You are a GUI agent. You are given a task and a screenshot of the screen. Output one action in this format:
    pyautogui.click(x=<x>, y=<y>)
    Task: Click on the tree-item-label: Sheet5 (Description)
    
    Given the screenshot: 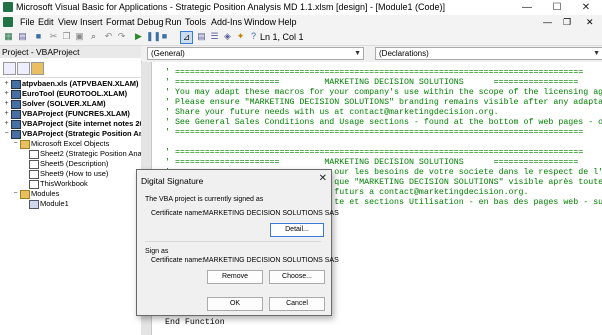 What is the action you would take?
    pyautogui.click(x=74, y=163)
    